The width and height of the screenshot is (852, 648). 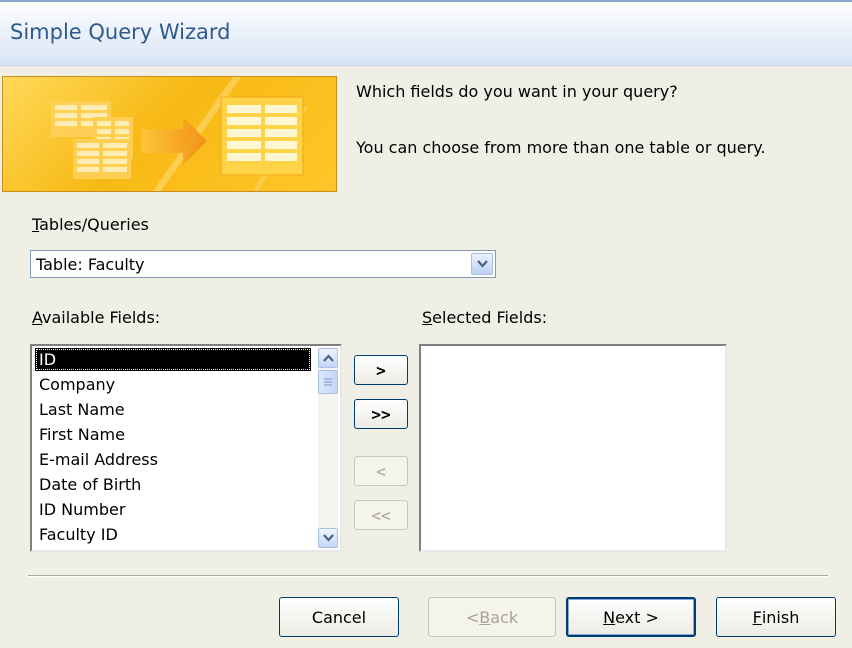 I want to click on tables-queries-label: Tables/Queries, so click(x=90, y=224).